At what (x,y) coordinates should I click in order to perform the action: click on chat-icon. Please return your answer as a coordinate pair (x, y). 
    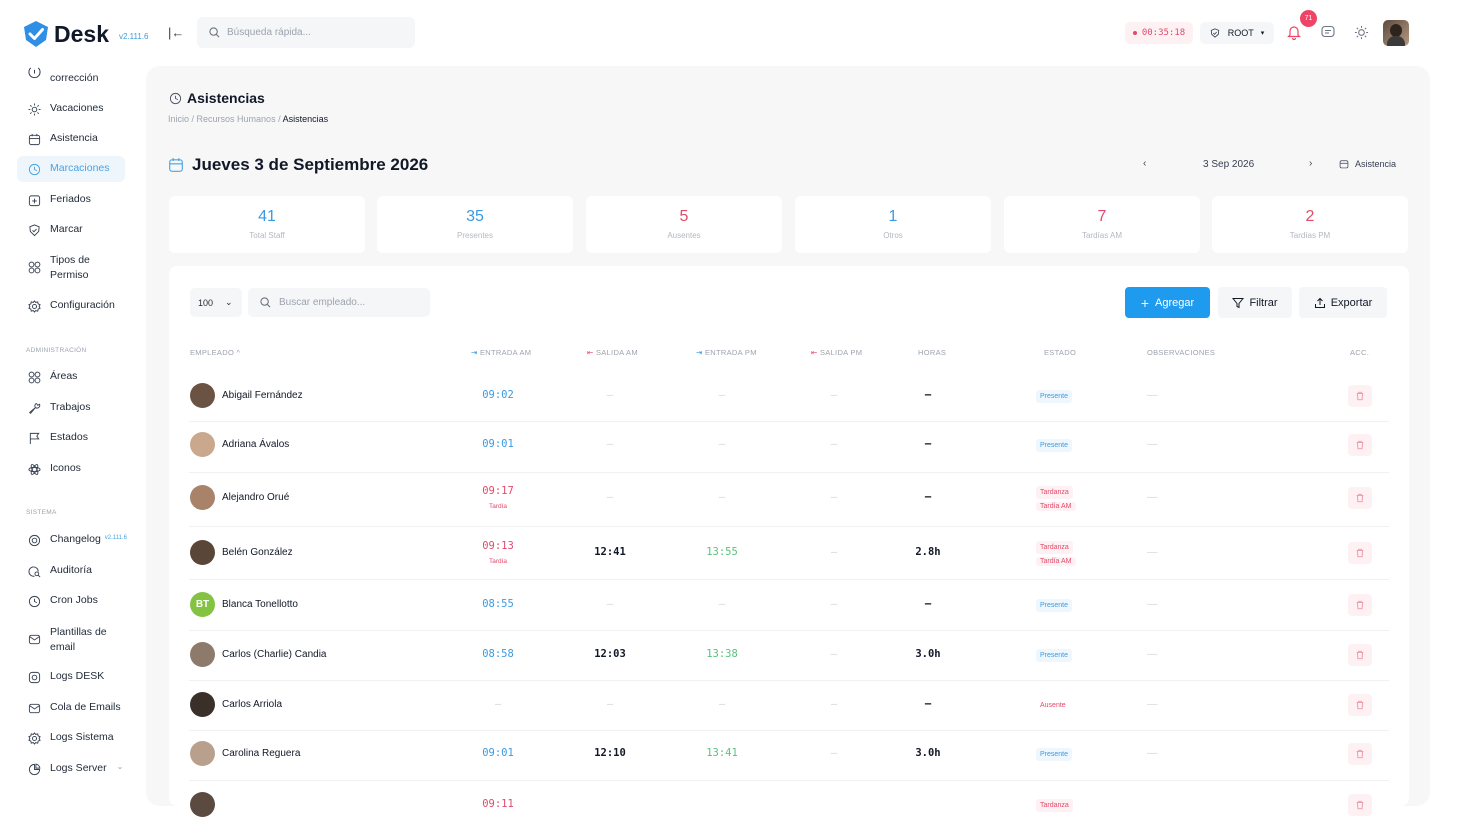
    Looking at the image, I should click on (1328, 32).